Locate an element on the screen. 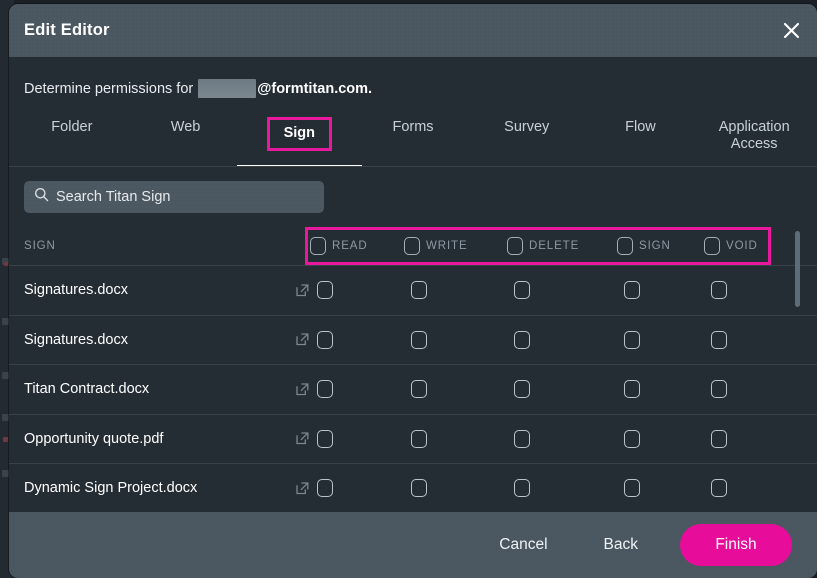 The image size is (817, 578). column-header-sign: SIGN is located at coordinates (660, 246).